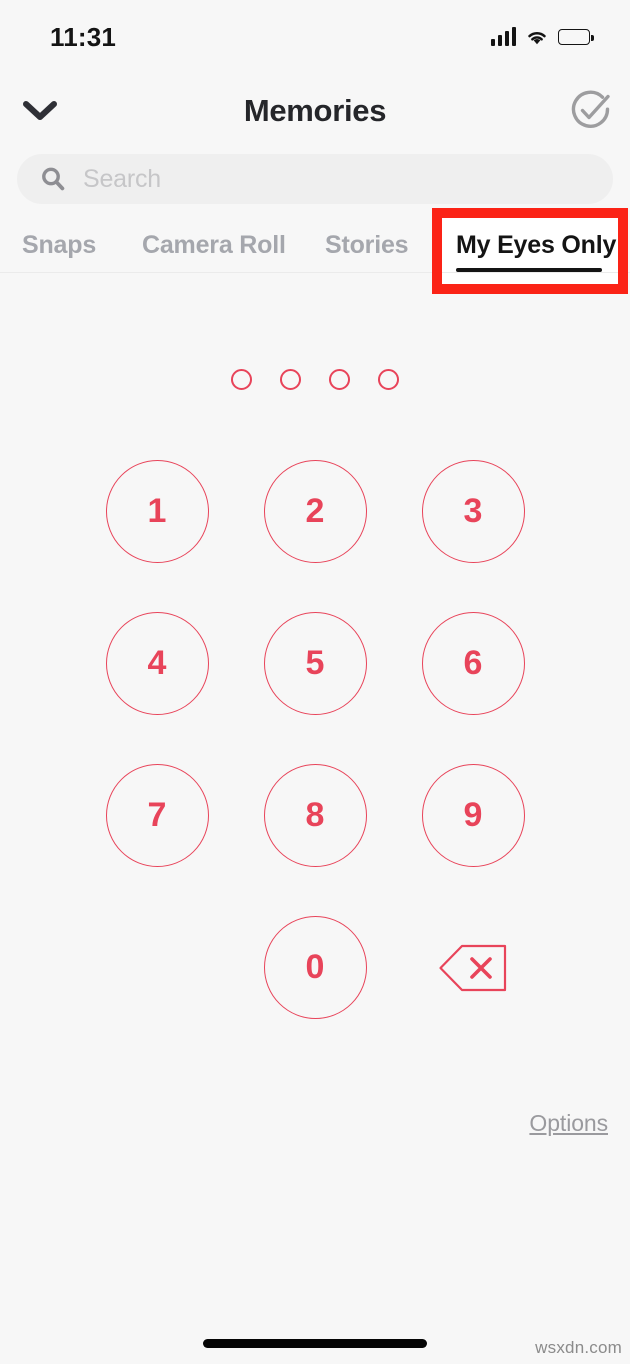 This screenshot has width=630, height=1364. I want to click on keypad-key-4: 4, so click(157, 663).